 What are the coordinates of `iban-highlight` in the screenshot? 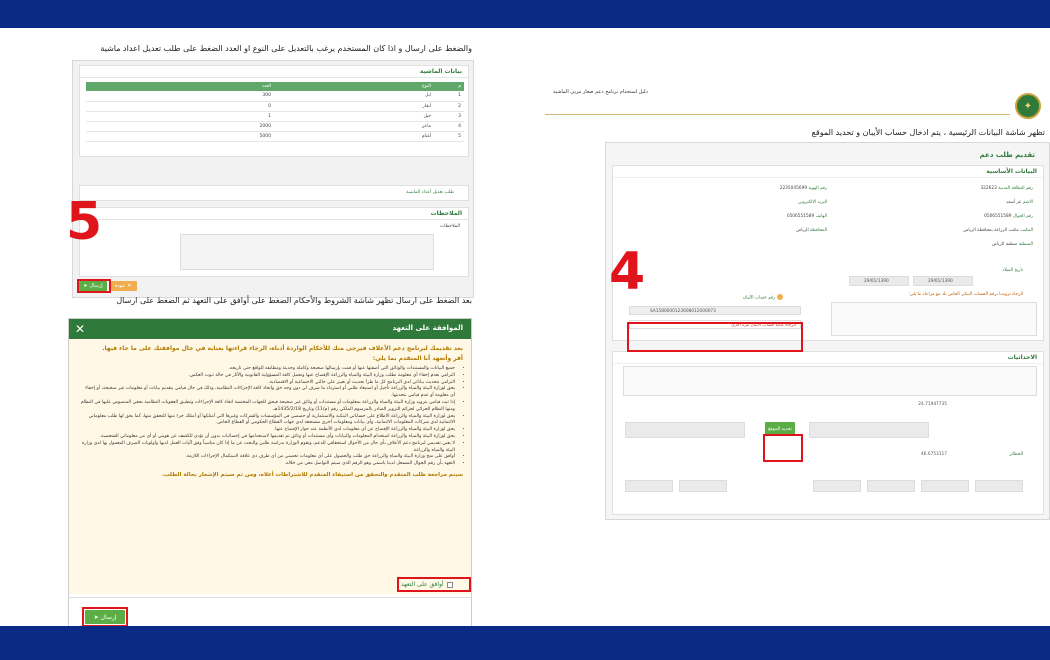 It's located at (715, 337).